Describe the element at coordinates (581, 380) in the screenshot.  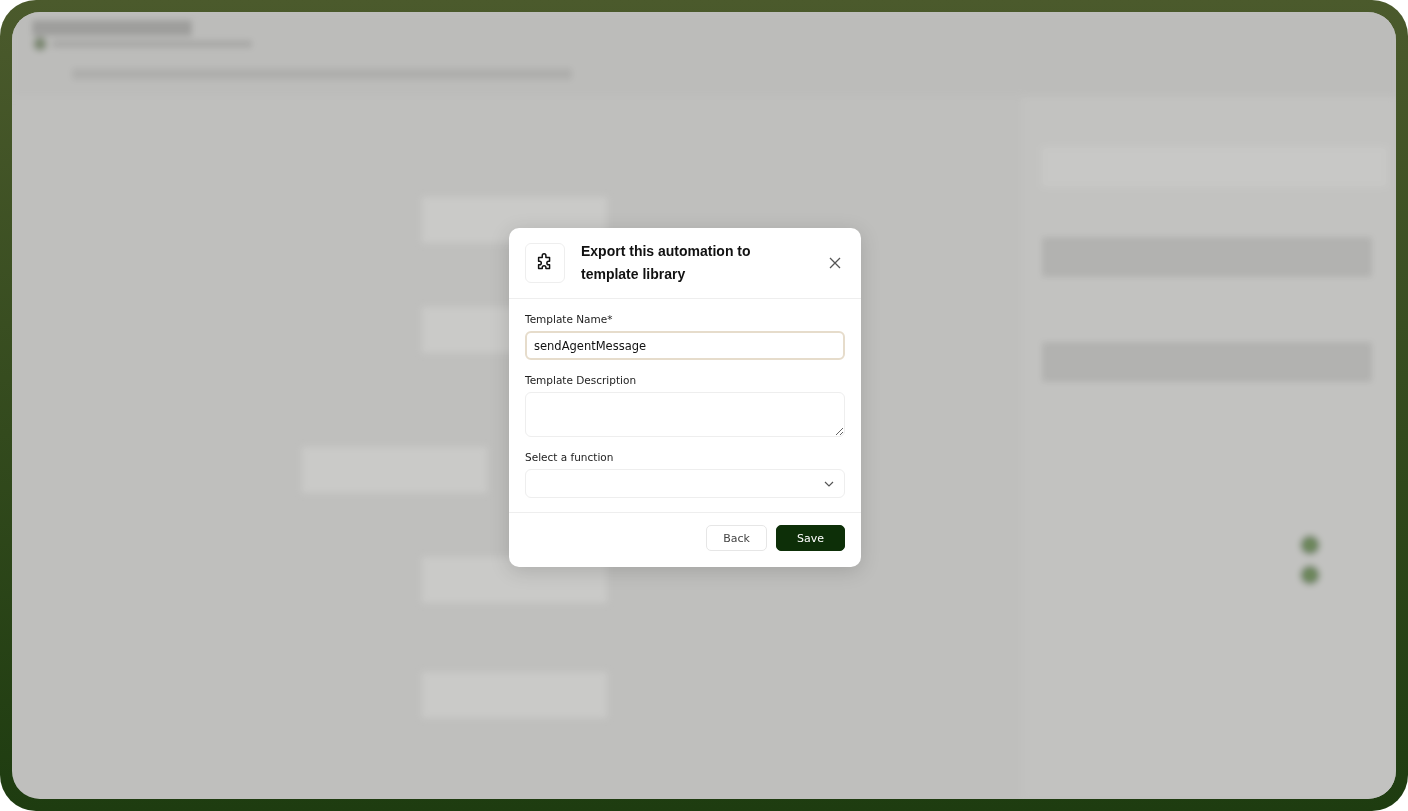
I see `field-label: Template Description` at that location.